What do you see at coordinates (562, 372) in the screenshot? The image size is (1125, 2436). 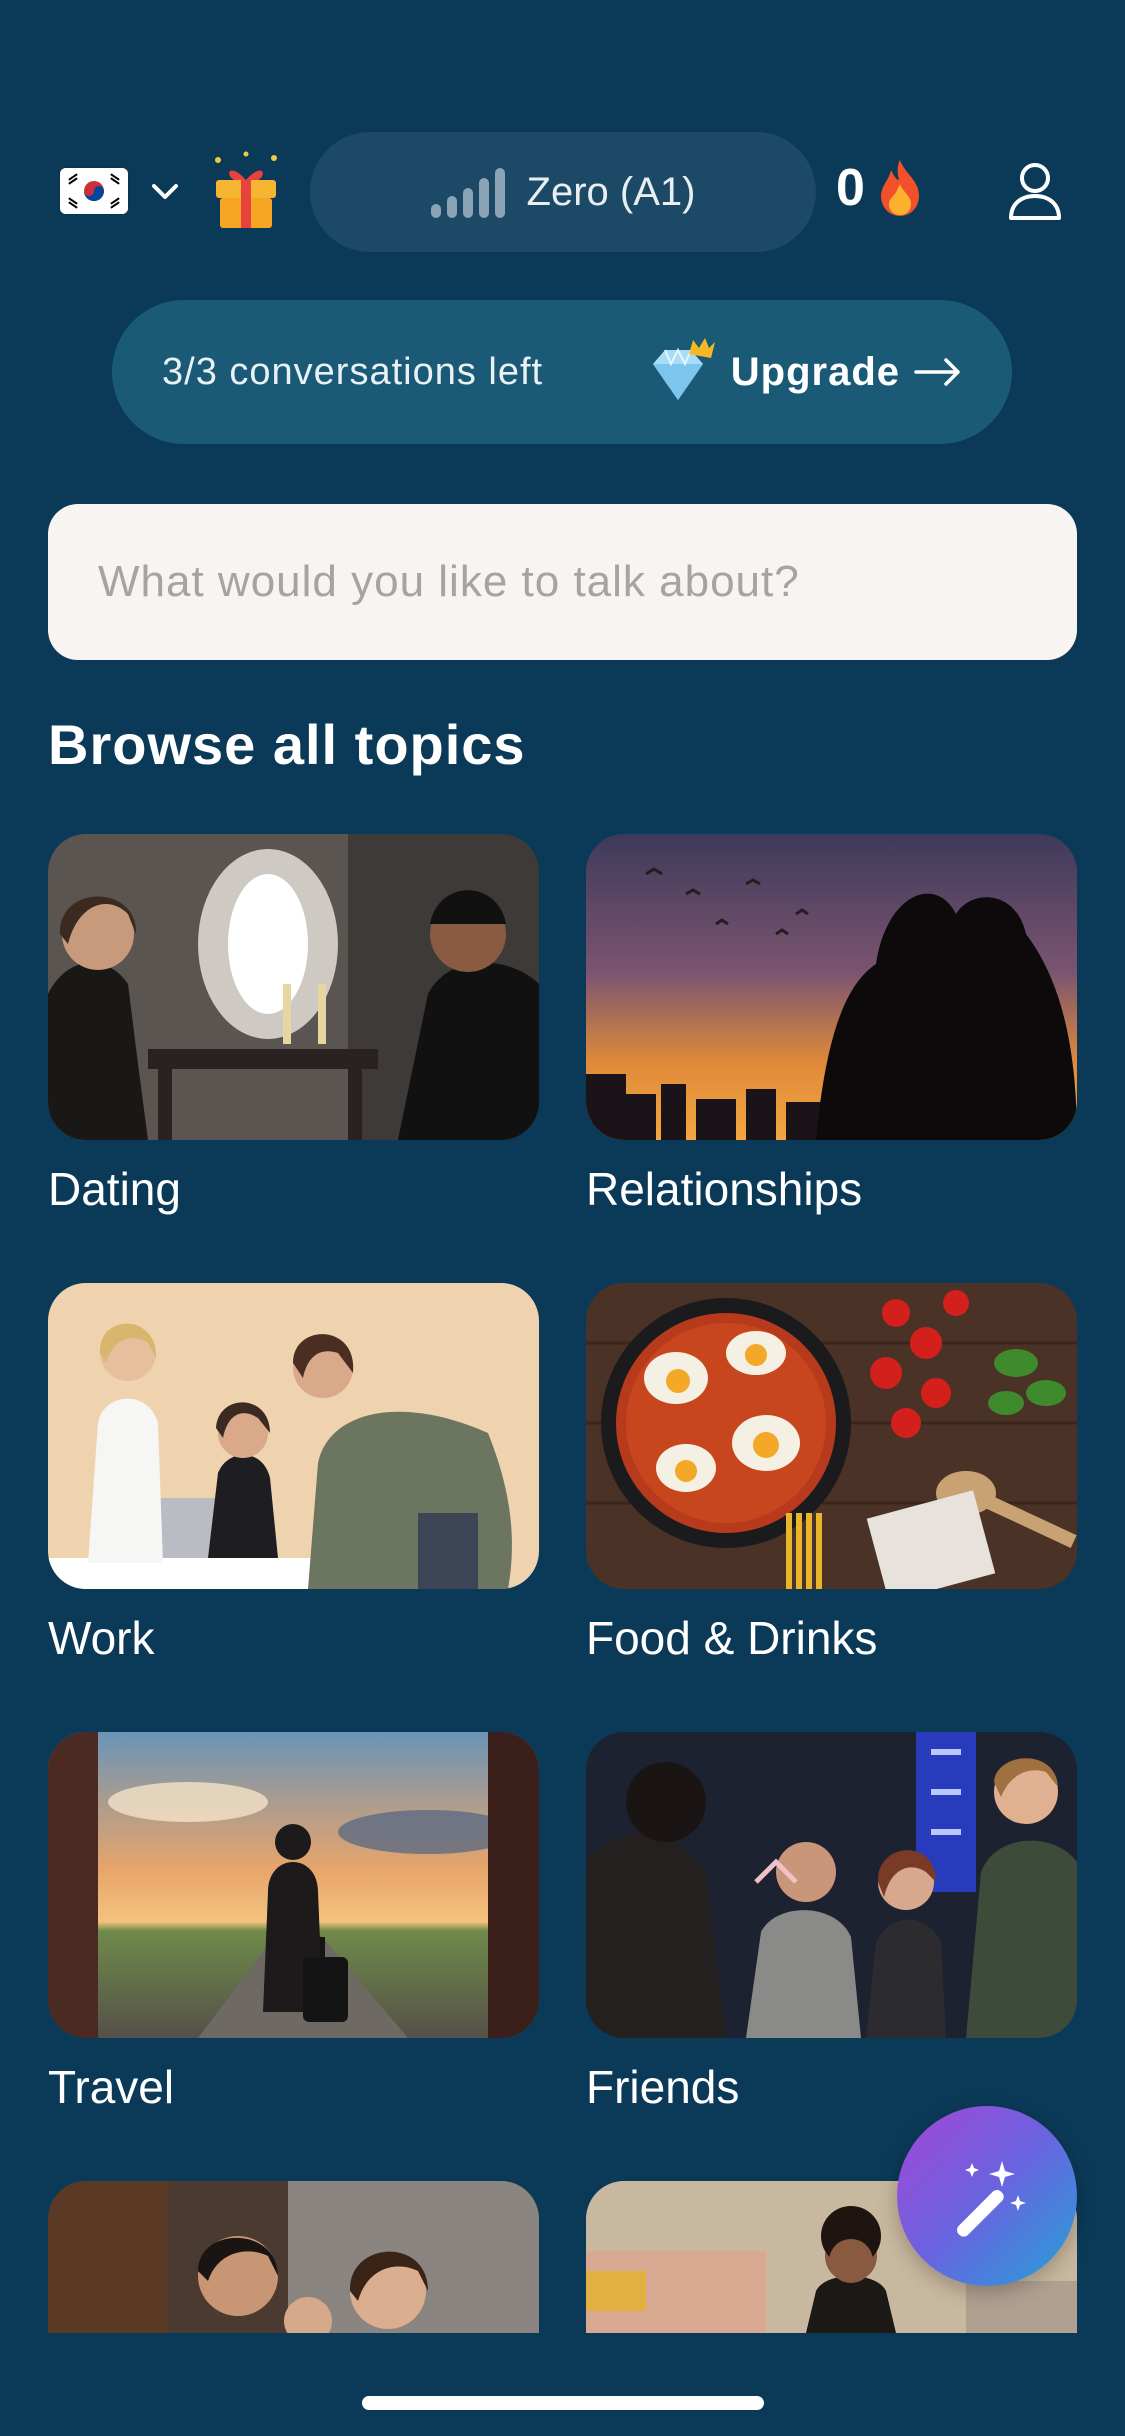 I see `upgrade-banner: 3/3 conversations left Upgrade` at bounding box center [562, 372].